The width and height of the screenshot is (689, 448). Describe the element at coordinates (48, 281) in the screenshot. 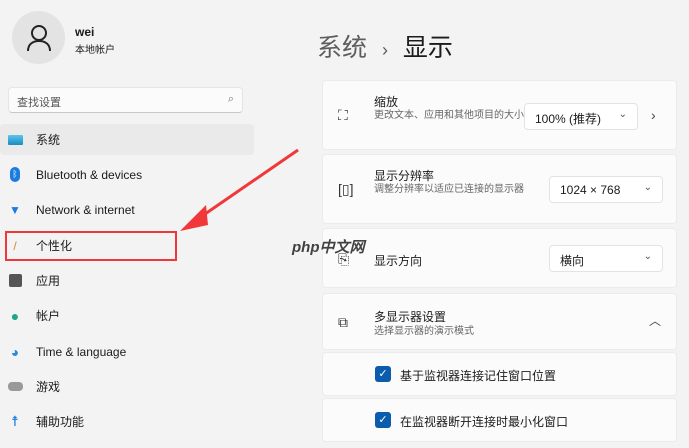

I see `sidebar-item-label: 应用` at that location.